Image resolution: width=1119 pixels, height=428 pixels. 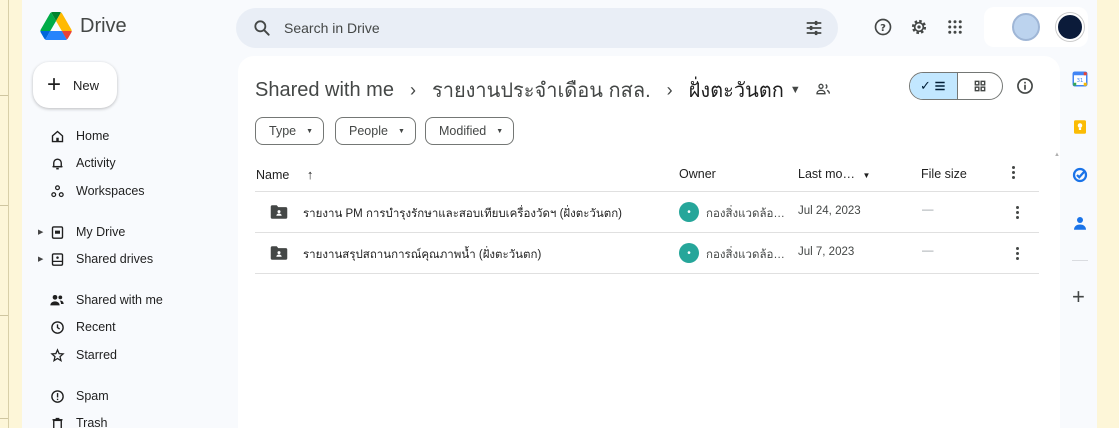 What do you see at coordinates (57, 163) in the screenshot?
I see `bell-icon` at bounding box center [57, 163].